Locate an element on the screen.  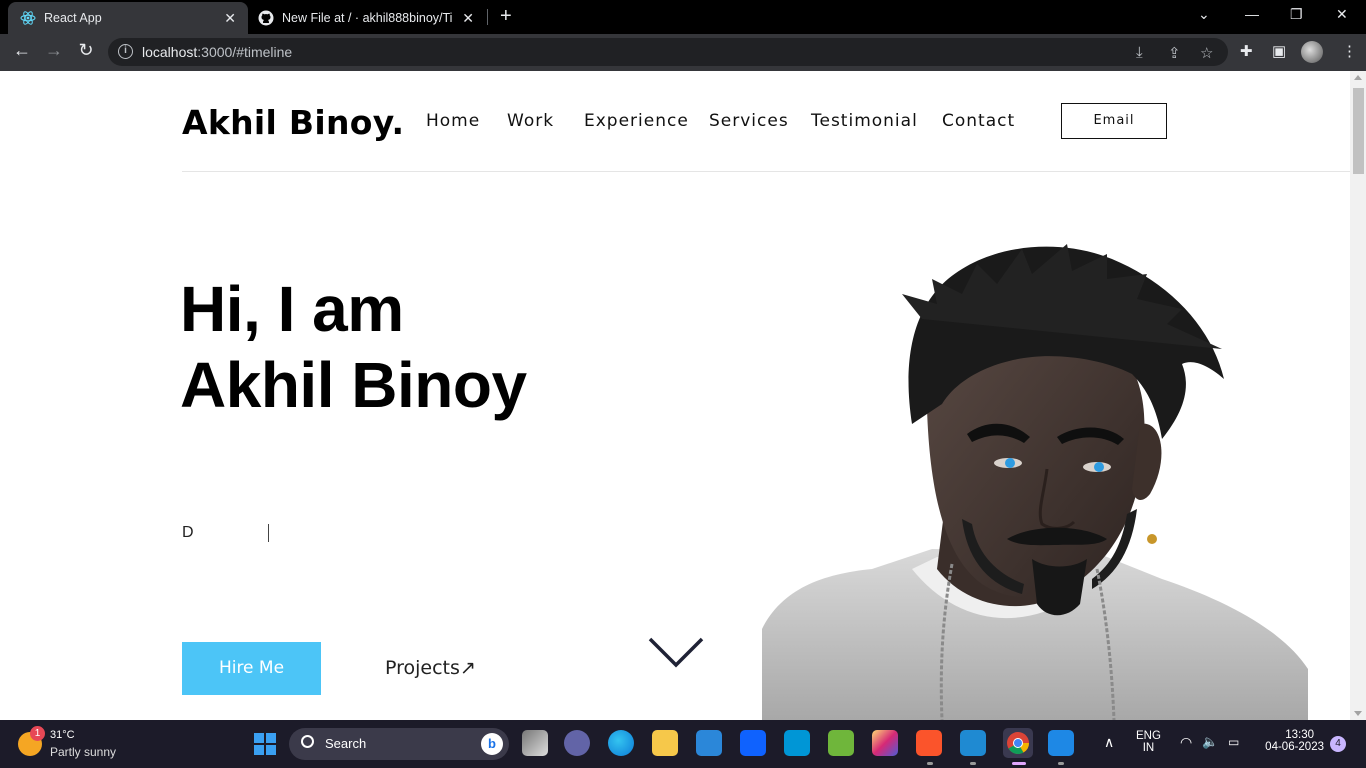
hire-me-button: Hire Me is located at coordinates (251, 668).